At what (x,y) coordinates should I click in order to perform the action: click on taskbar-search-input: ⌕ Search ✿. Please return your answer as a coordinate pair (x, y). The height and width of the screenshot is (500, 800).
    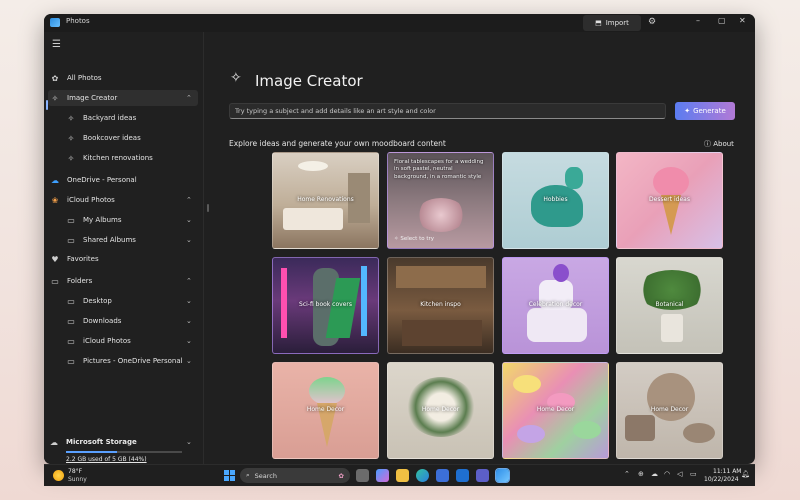
    Looking at the image, I should click on (295, 475).